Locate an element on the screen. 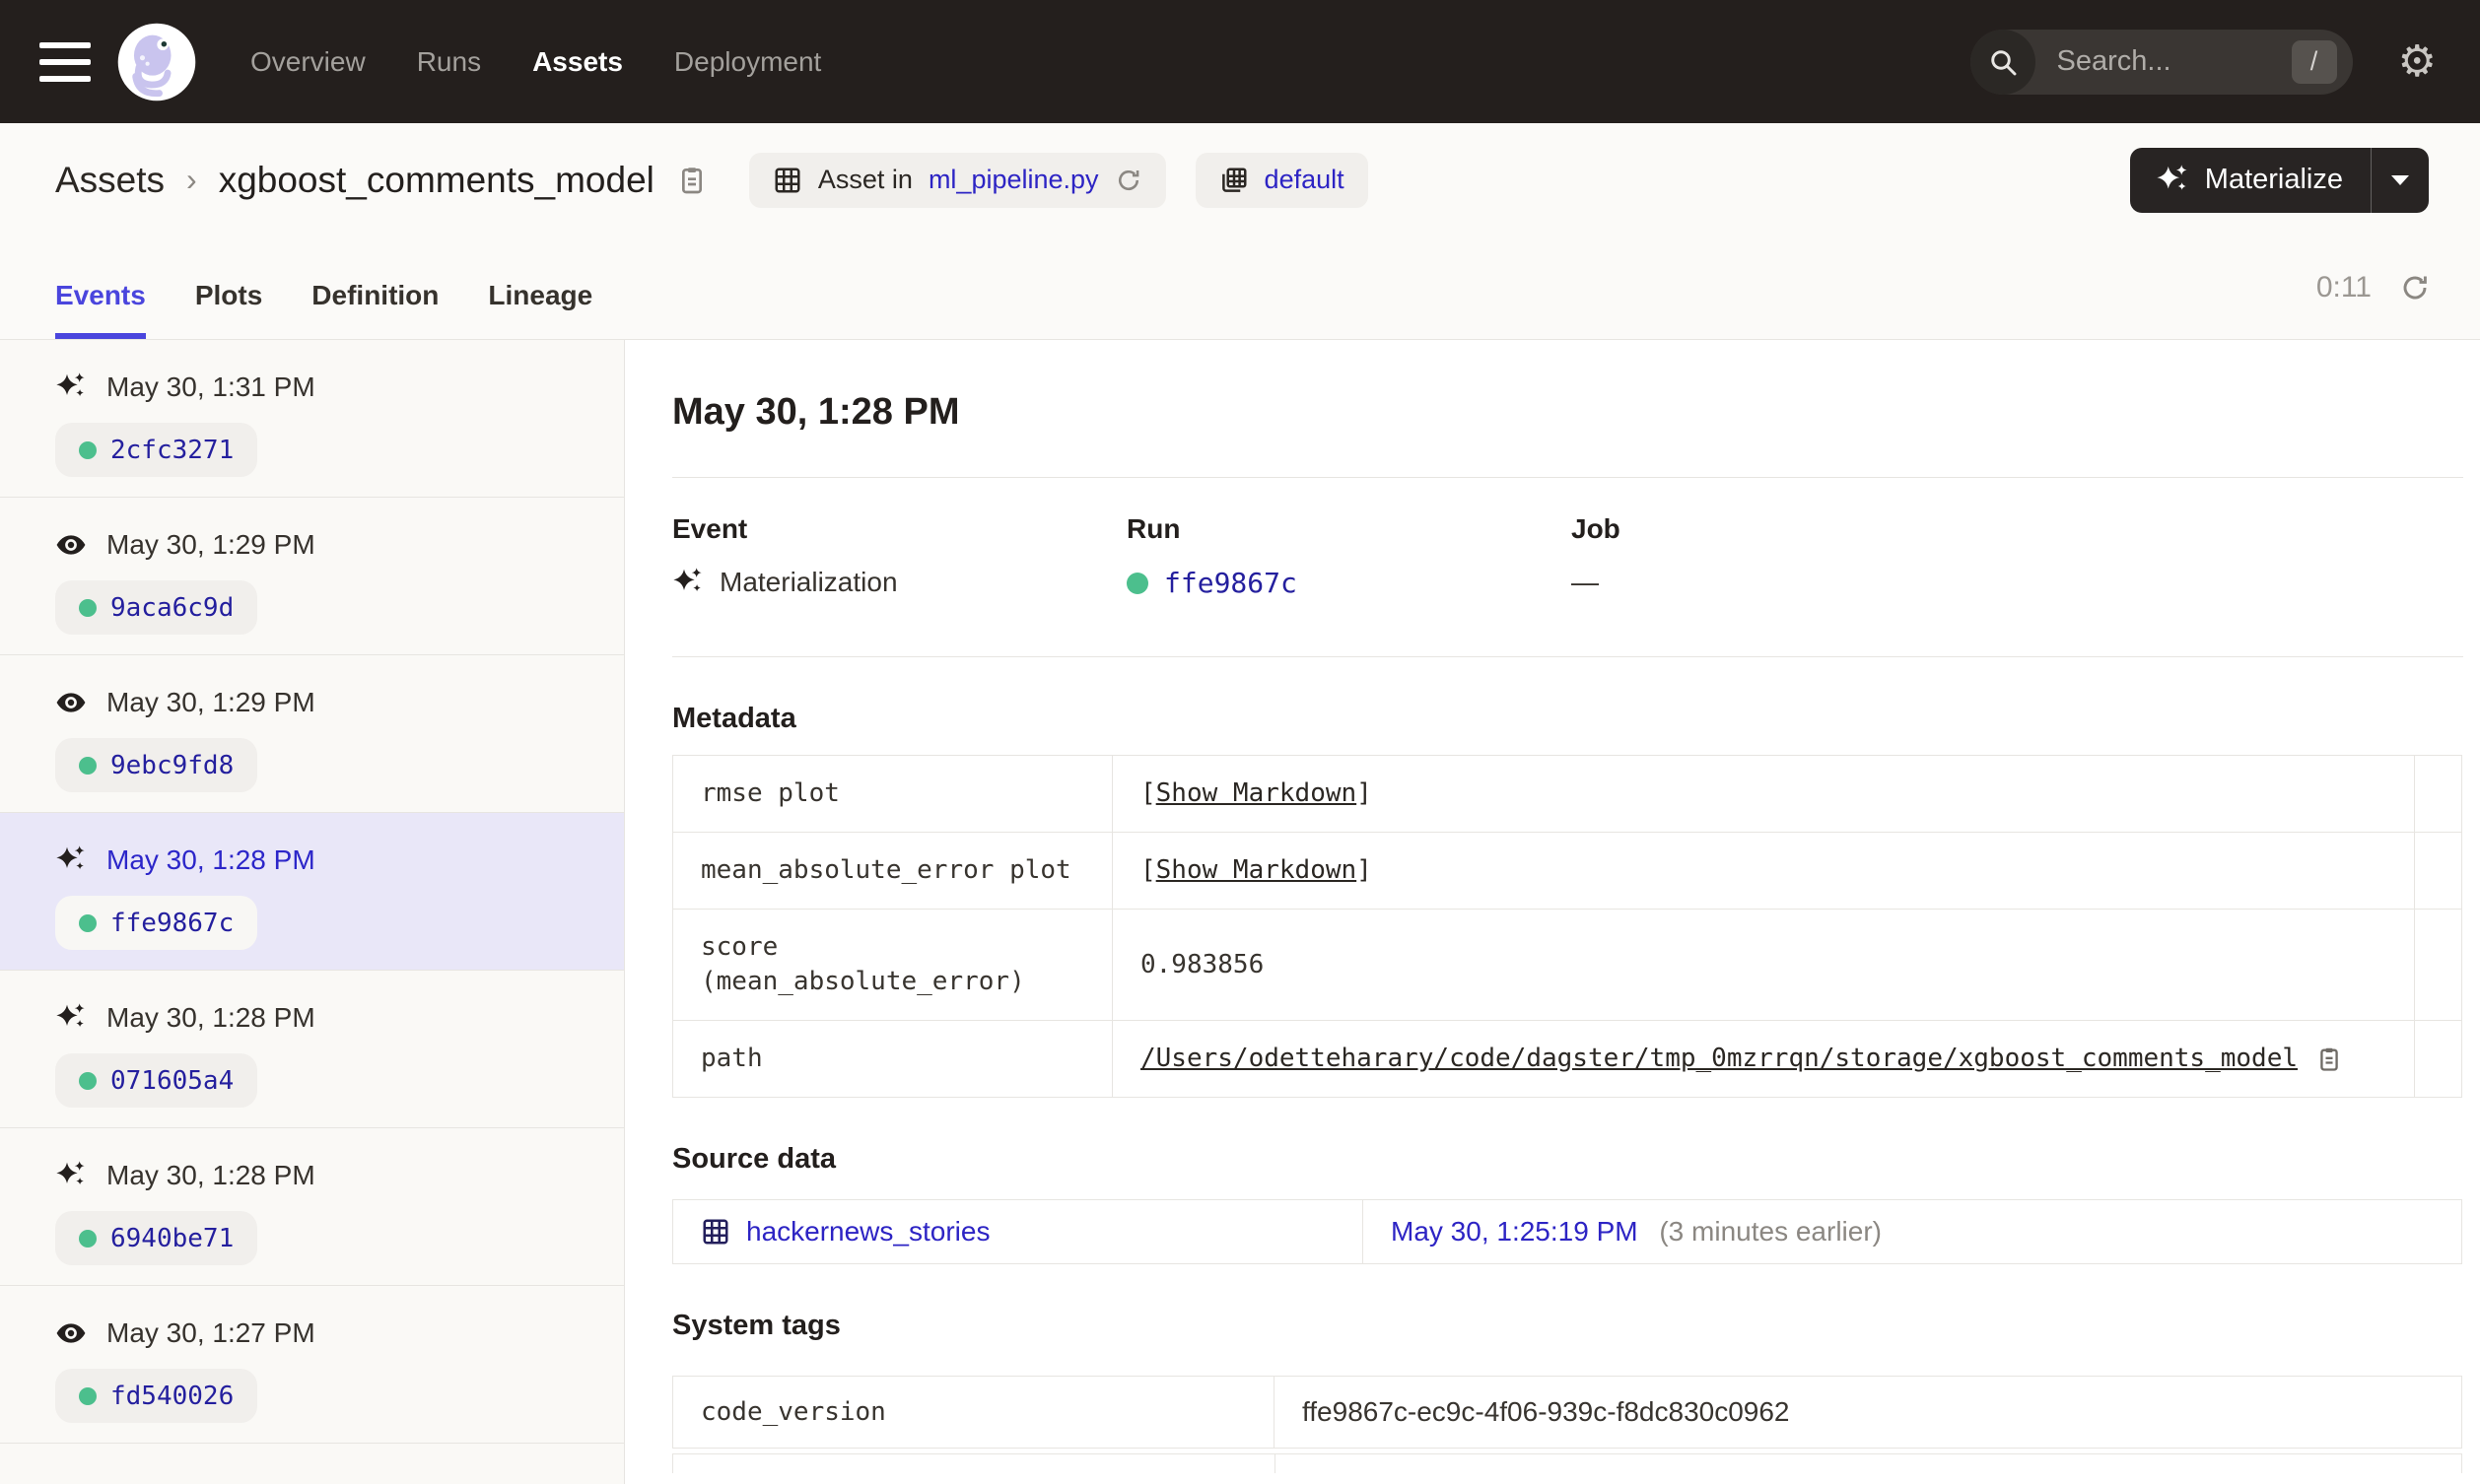  search-input: Search... / is located at coordinates (2161, 62).